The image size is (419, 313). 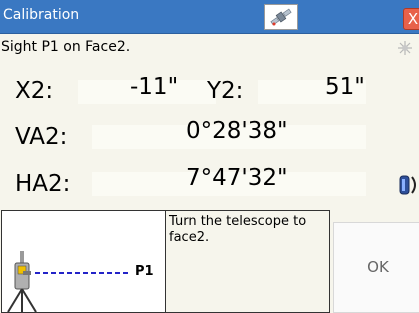 What do you see at coordinates (22, 281) in the screenshot?
I see `total-station-icon` at bounding box center [22, 281].